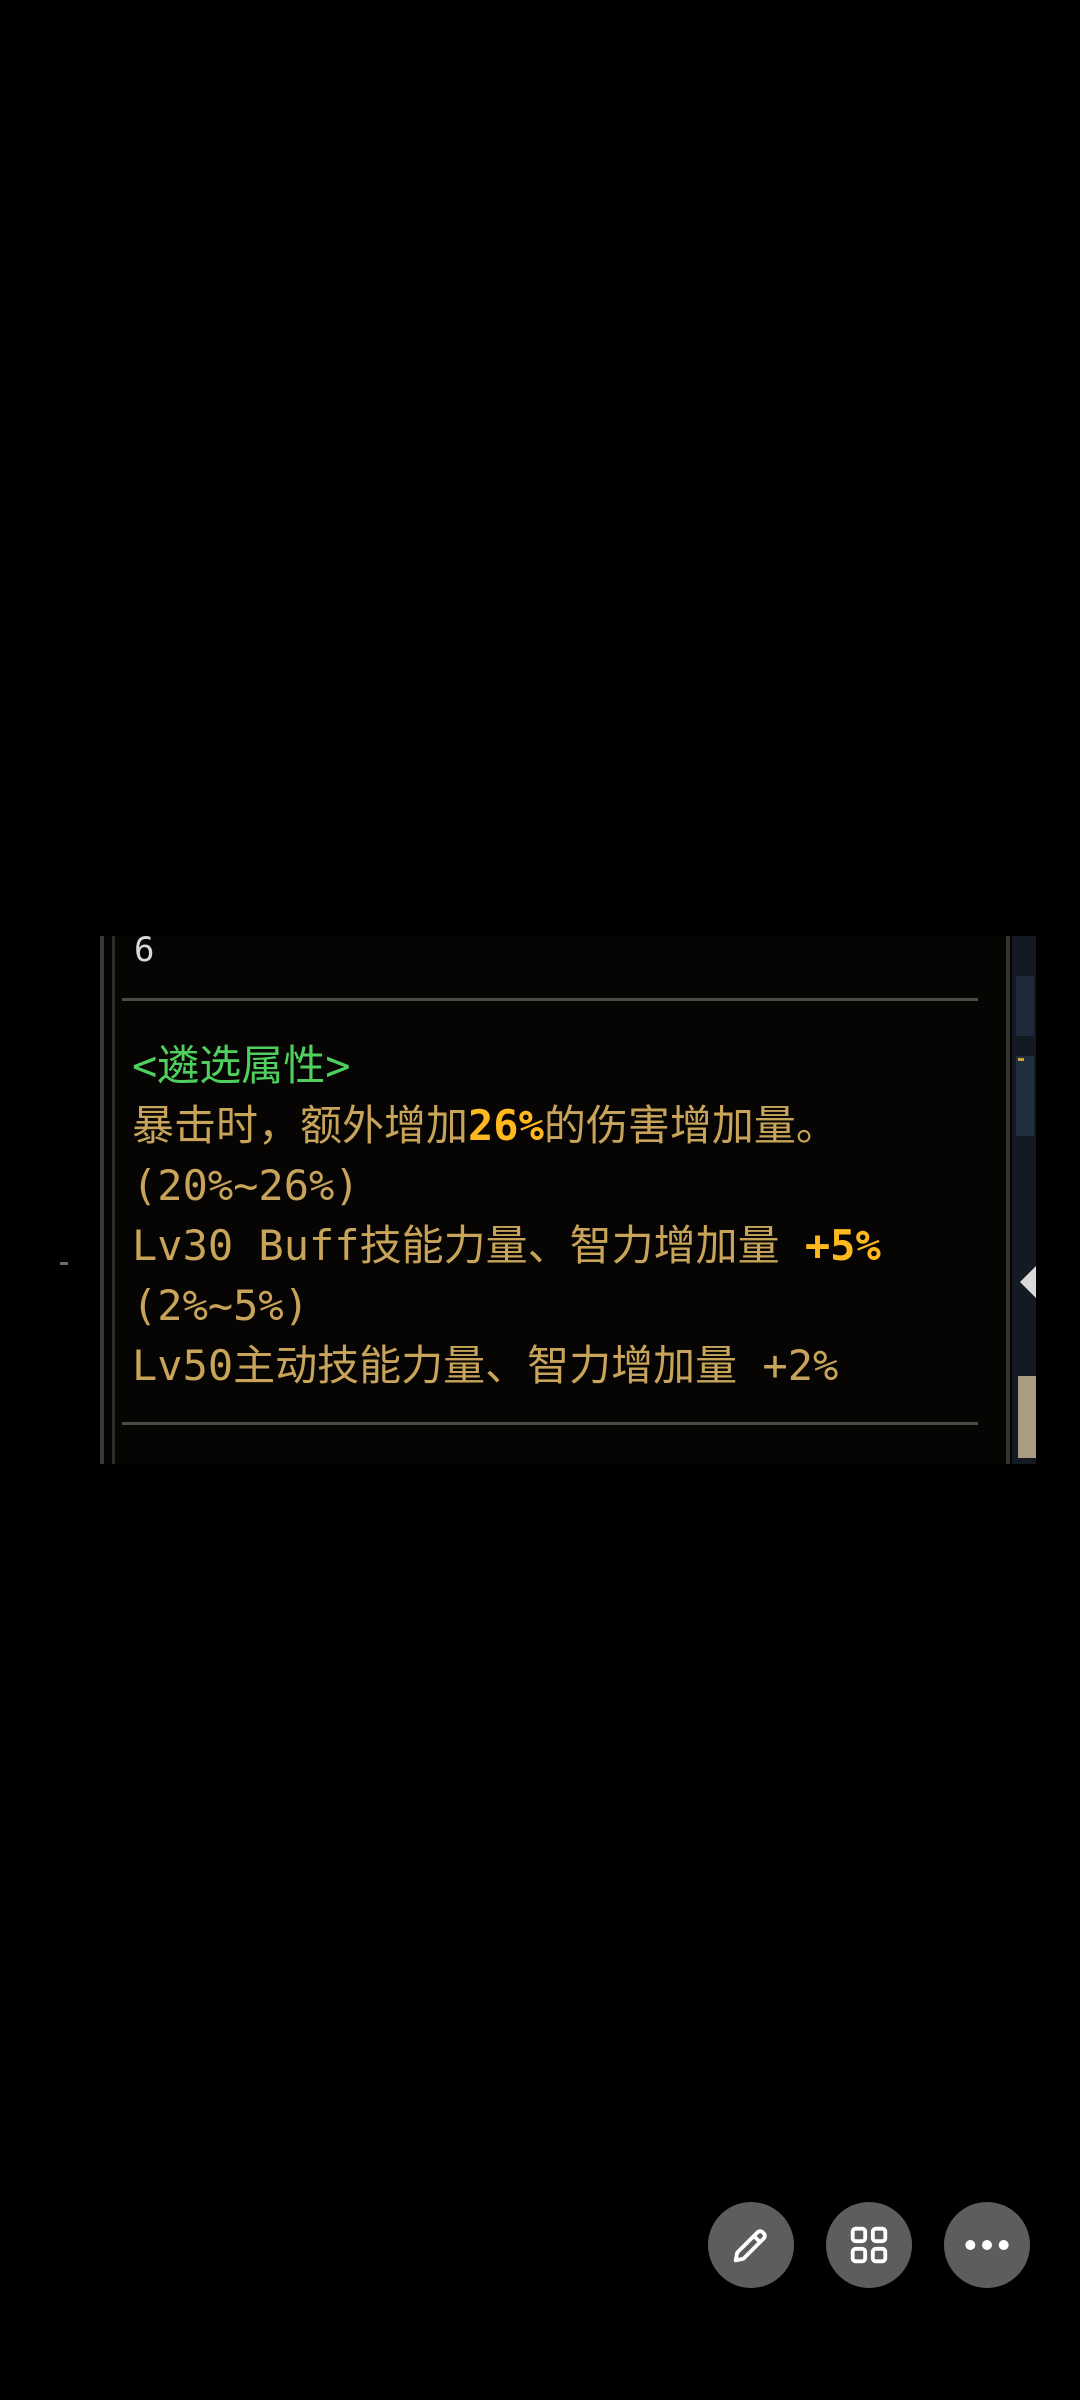  What do you see at coordinates (144, 950) in the screenshot?
I see `cut-off-text: 6` at bounding box center [144, 950].